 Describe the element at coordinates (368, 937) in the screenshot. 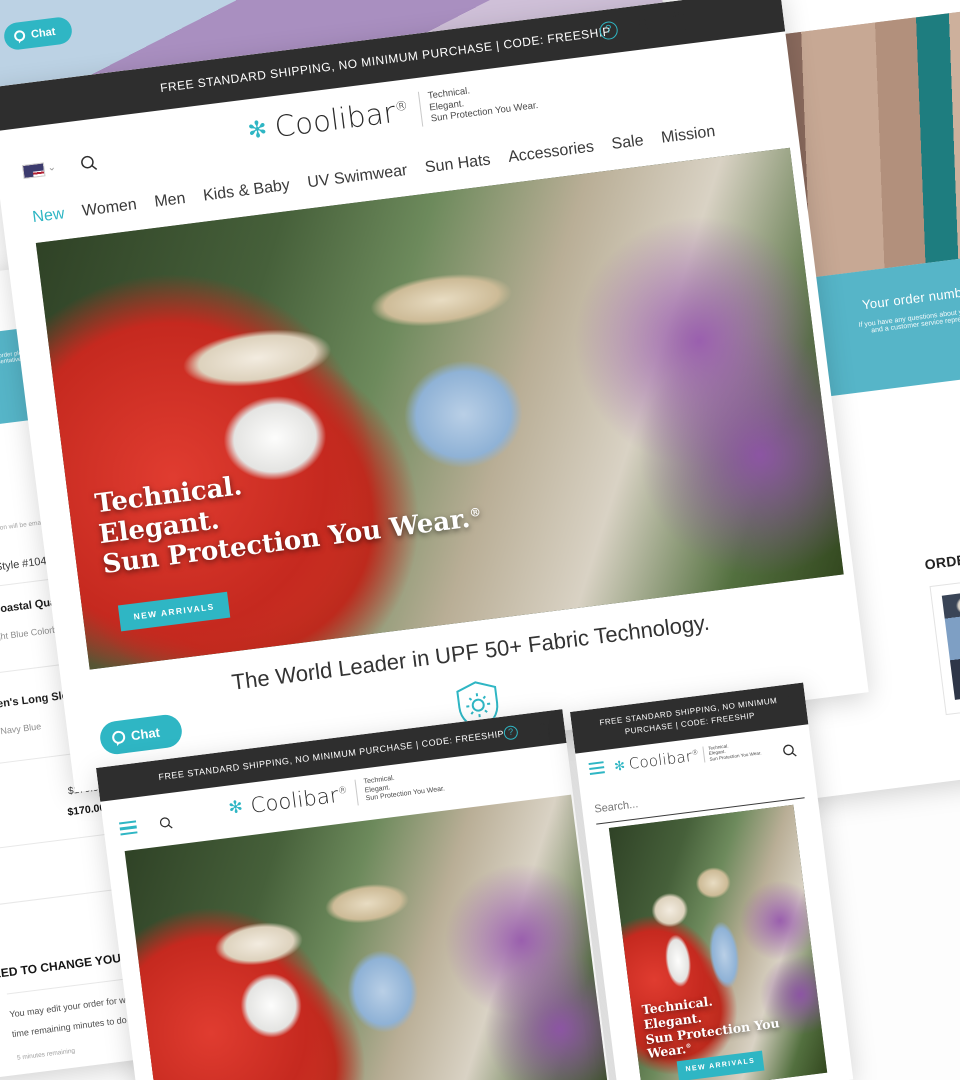

I see `hero-photo` at that location.